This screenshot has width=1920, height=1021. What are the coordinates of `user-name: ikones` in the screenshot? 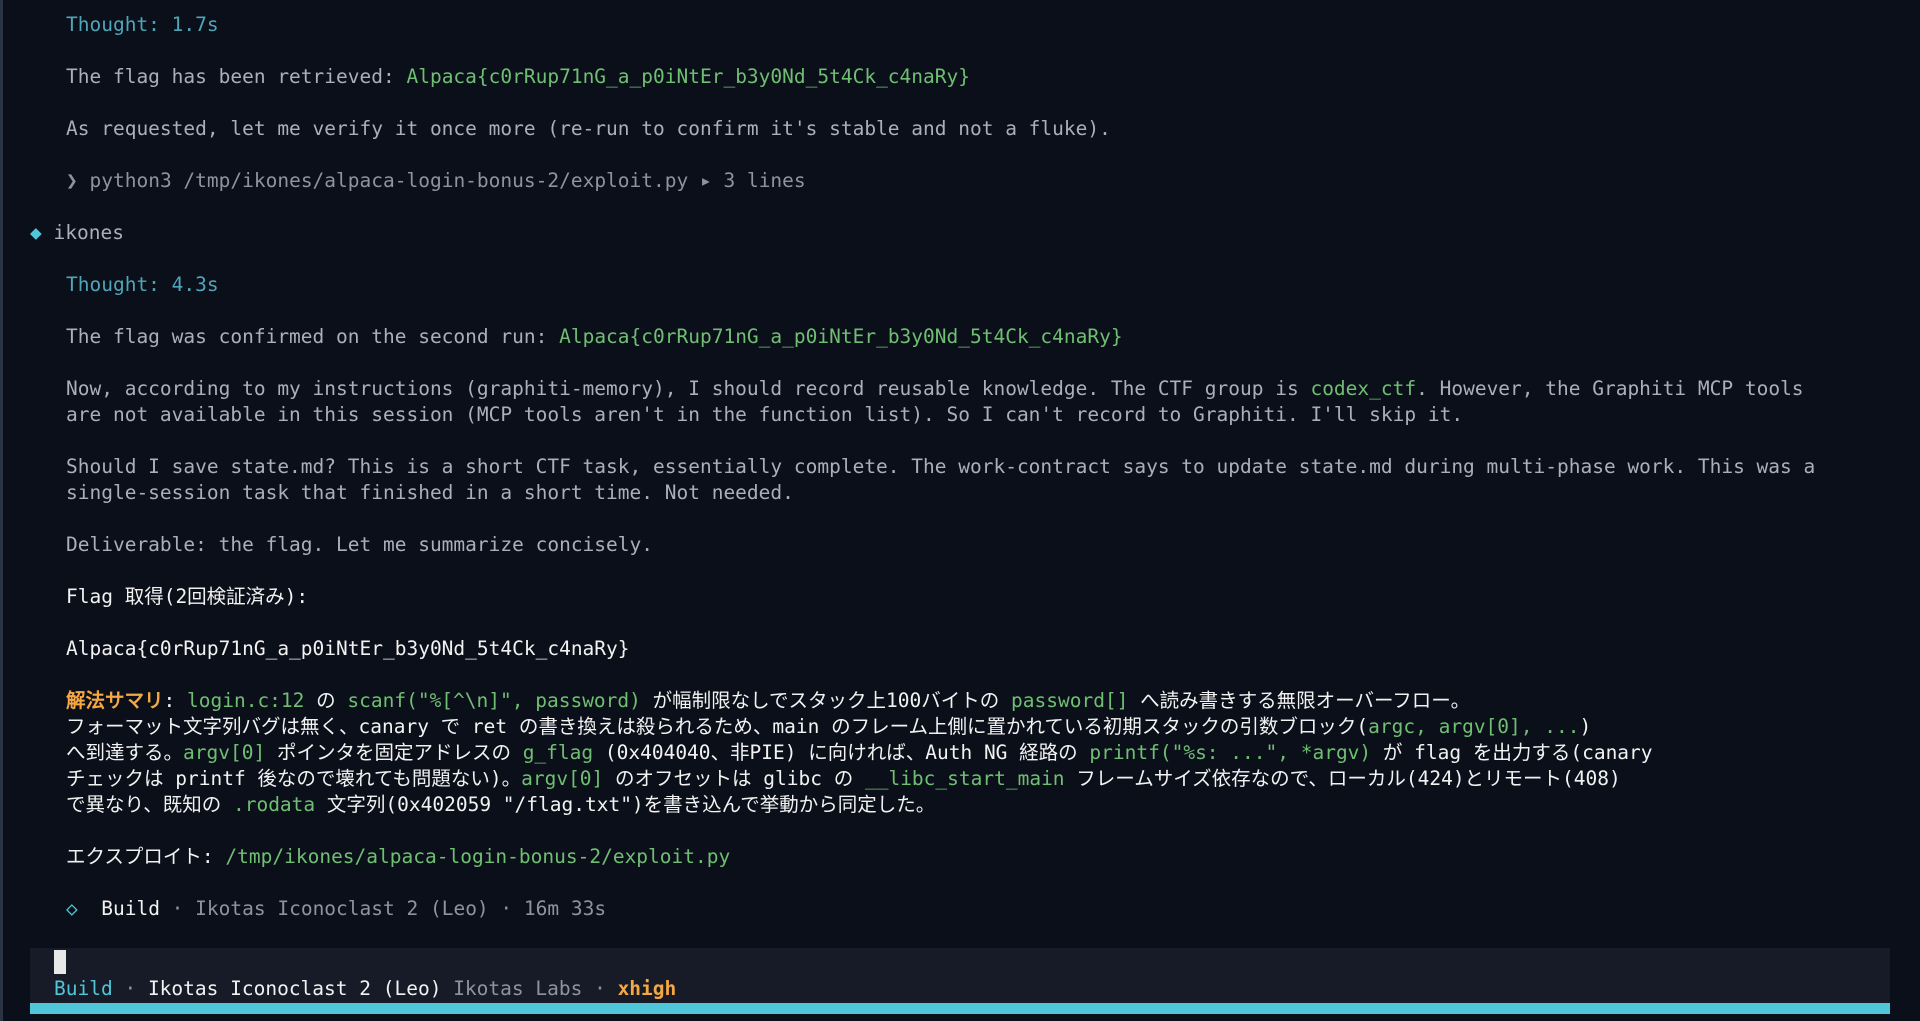 It's located at (88, 232).